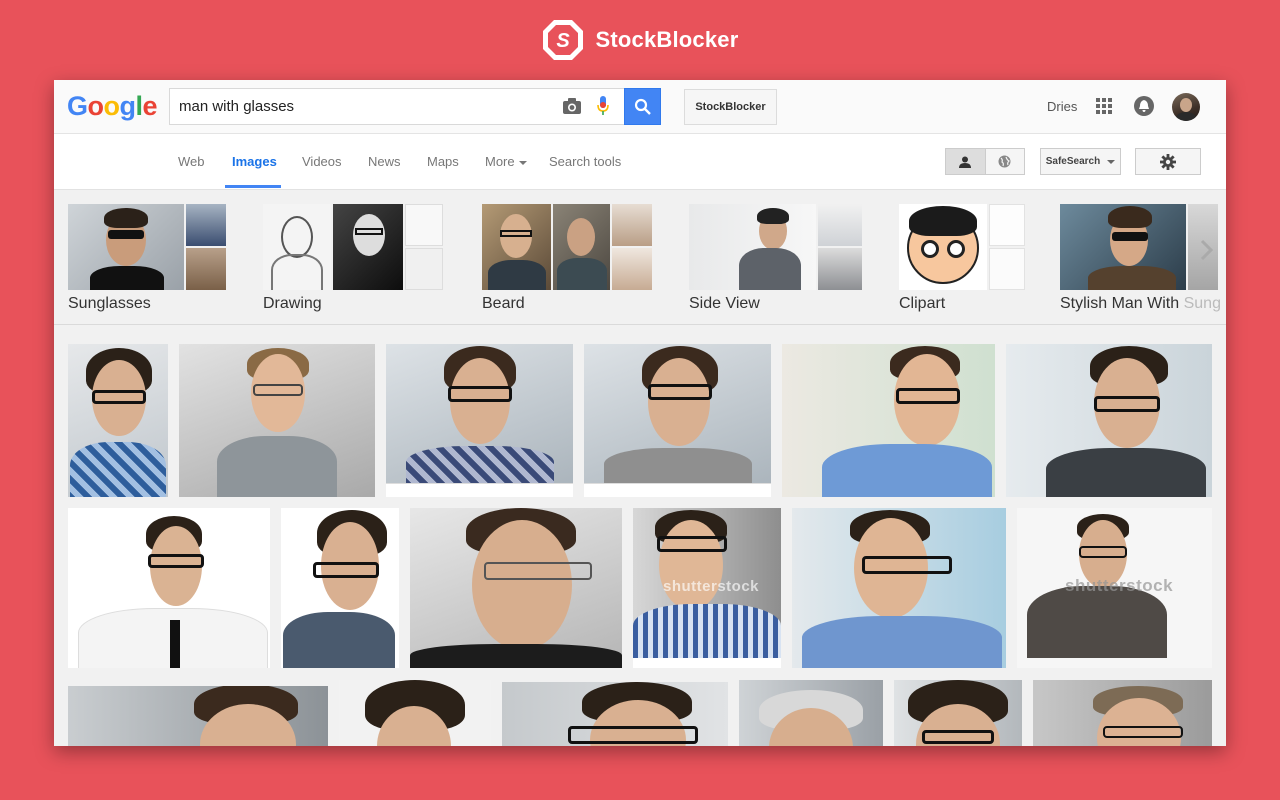  I want to click on results-toggle, so click(985, 161).